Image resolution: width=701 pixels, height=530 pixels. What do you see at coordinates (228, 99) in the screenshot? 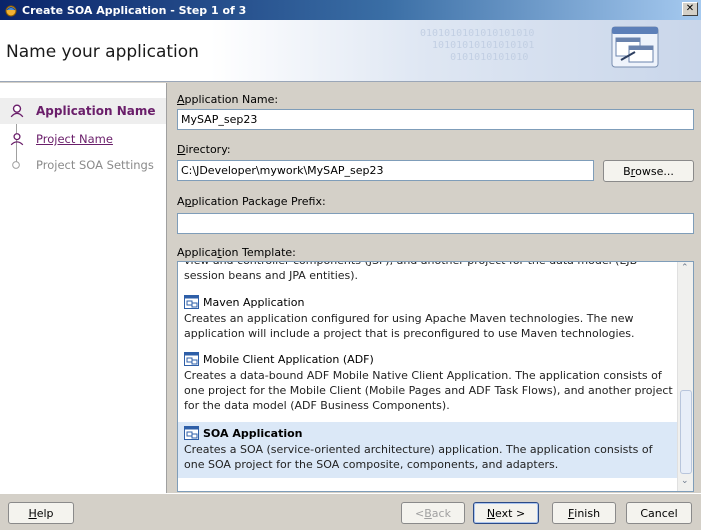
I see `application-name-label: Application Name:` at bounding box center [228, 99].